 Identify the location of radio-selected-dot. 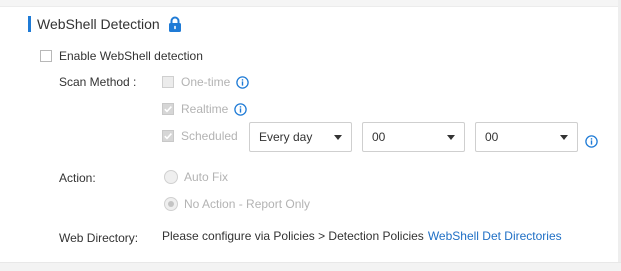
(171, 204).